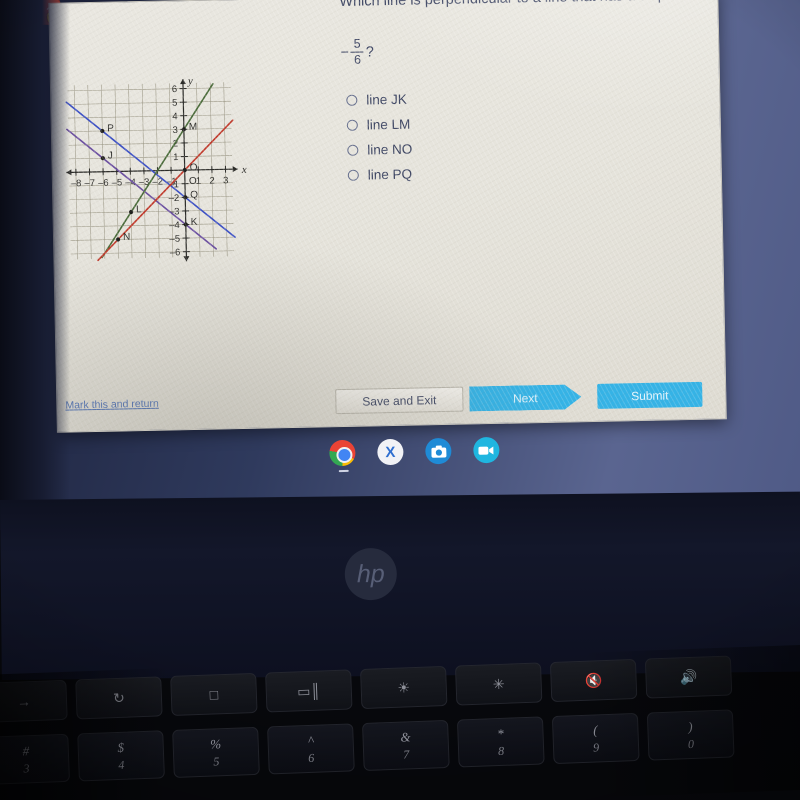  What do you see at coordinates (175, 89) in the screenshot?
I see `y-tick-label: 6` at bounding box center [175, 89].